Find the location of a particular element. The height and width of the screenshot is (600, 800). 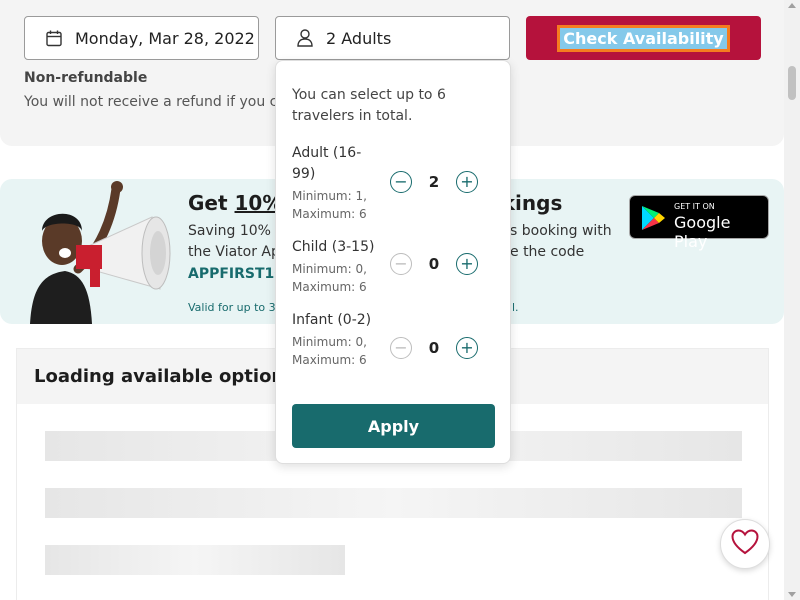

page-scrollbar is located at coordinates (792, 300).